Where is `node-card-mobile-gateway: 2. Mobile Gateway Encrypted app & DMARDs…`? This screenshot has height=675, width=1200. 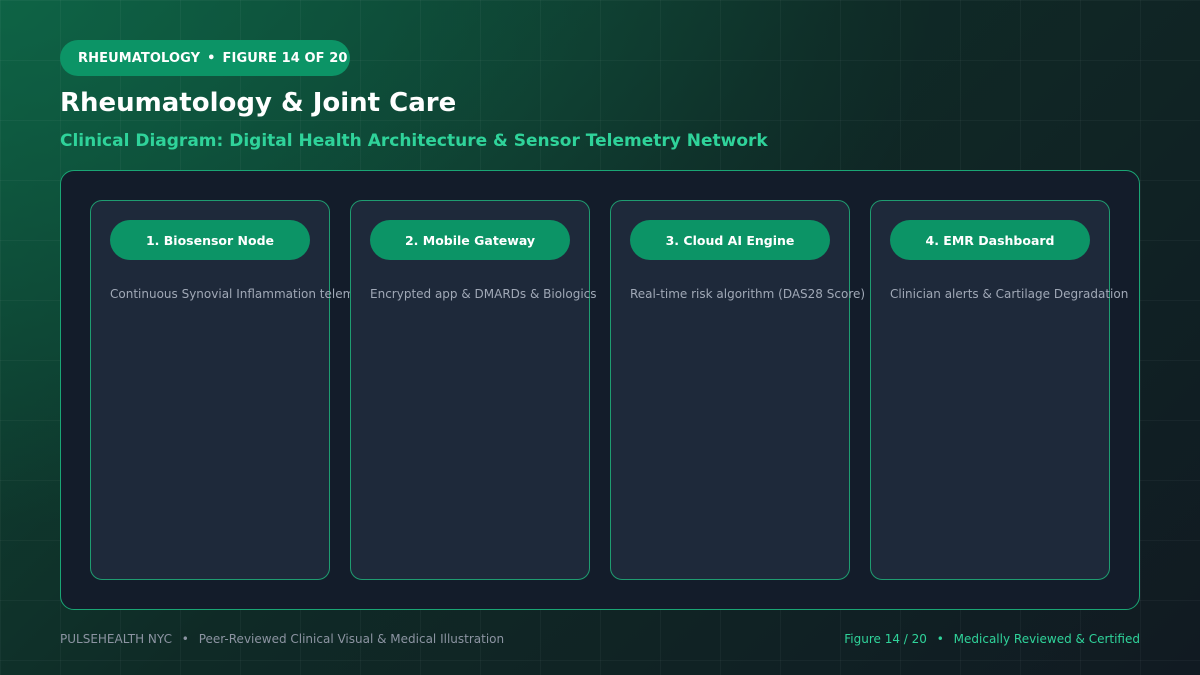
node-card-mobile-gateway: 2. Mobile Gateway Encrypted app & DMARDs… is located at coordinates (473, 390).